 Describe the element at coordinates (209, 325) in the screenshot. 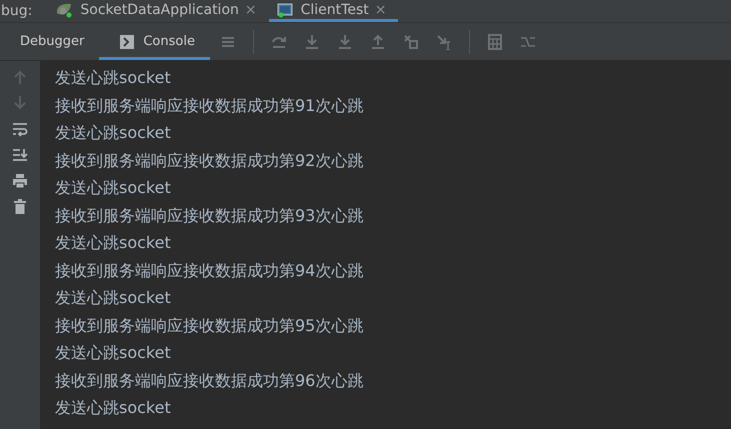

I see `console-line: 接收到服务端响应接收数据成功第95次心跳` at that location.